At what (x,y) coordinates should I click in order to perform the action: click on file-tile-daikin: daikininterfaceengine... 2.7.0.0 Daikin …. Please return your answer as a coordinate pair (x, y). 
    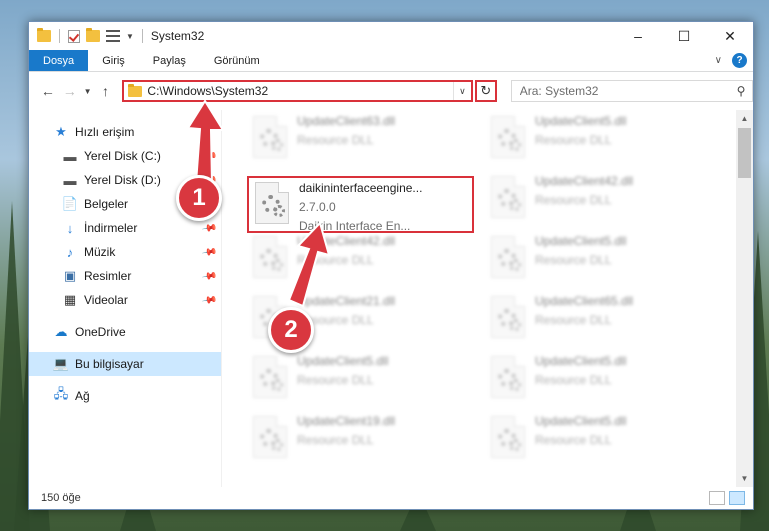
    Looking at the image, I should click on (360, 204).